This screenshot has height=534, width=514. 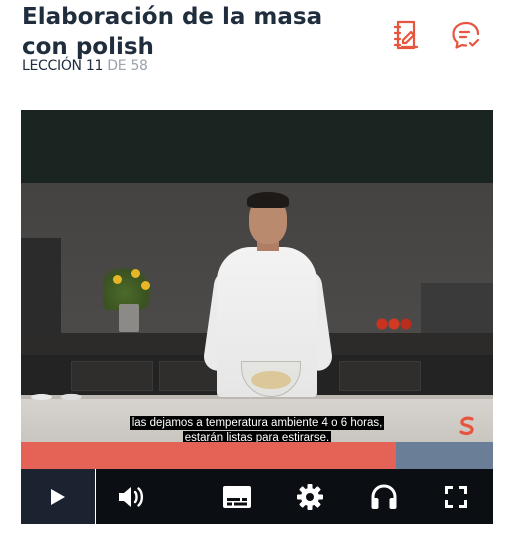 I want to click on glass-bowls, so click(x=58, y=393).